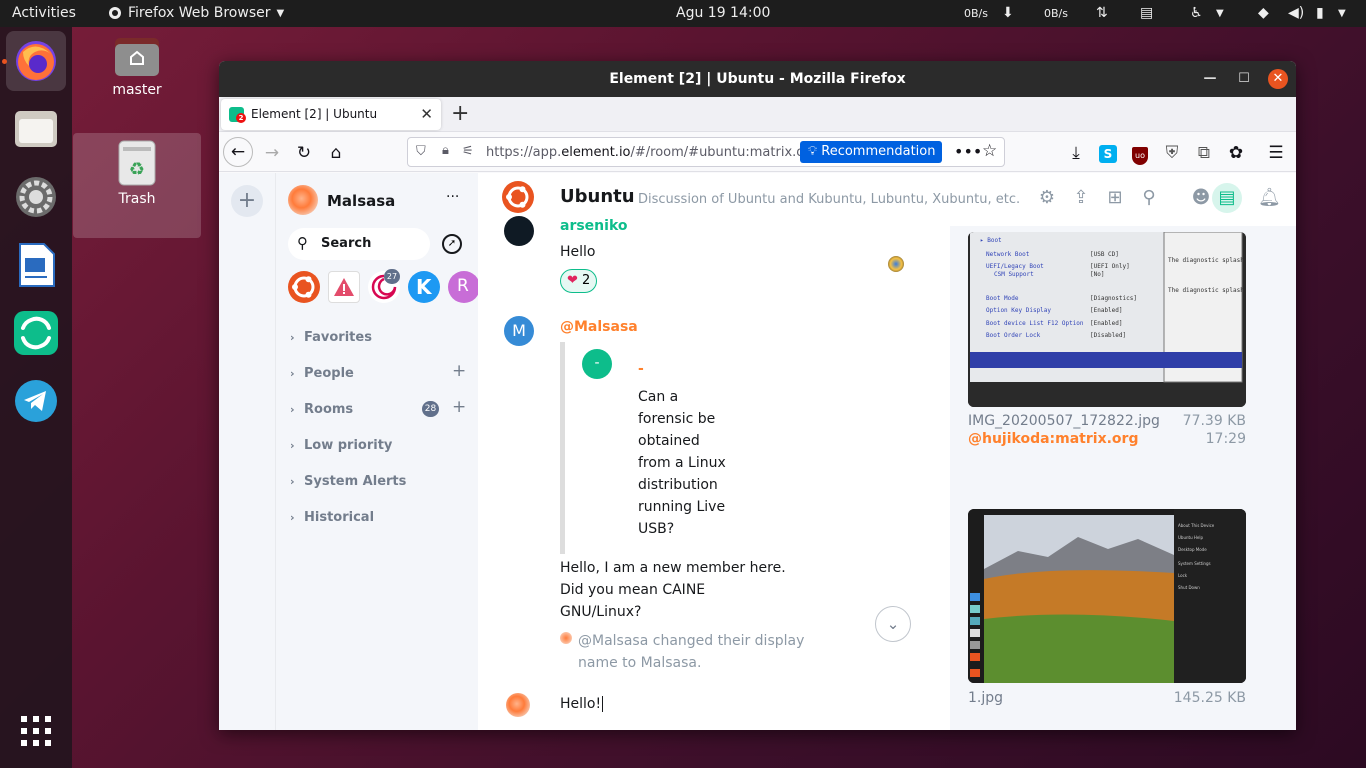 The height and width of the screenshot is (768, 1366). What do you see at coordinates (452, 244) in the screenshot?
I see `explore-compass-icon: ➚` at bounding box center [452, 244].